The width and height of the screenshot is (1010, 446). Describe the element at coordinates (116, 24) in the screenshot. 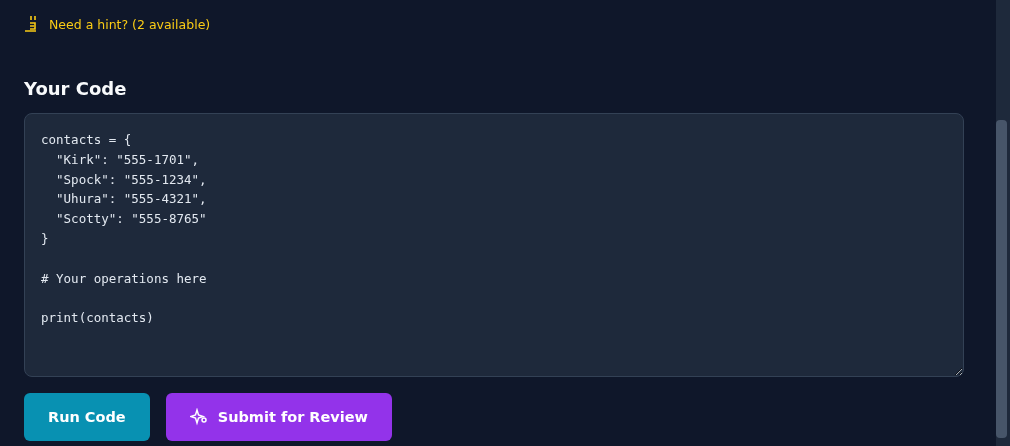

I see `hint-link: Need a hint? (2 available)` at that location.